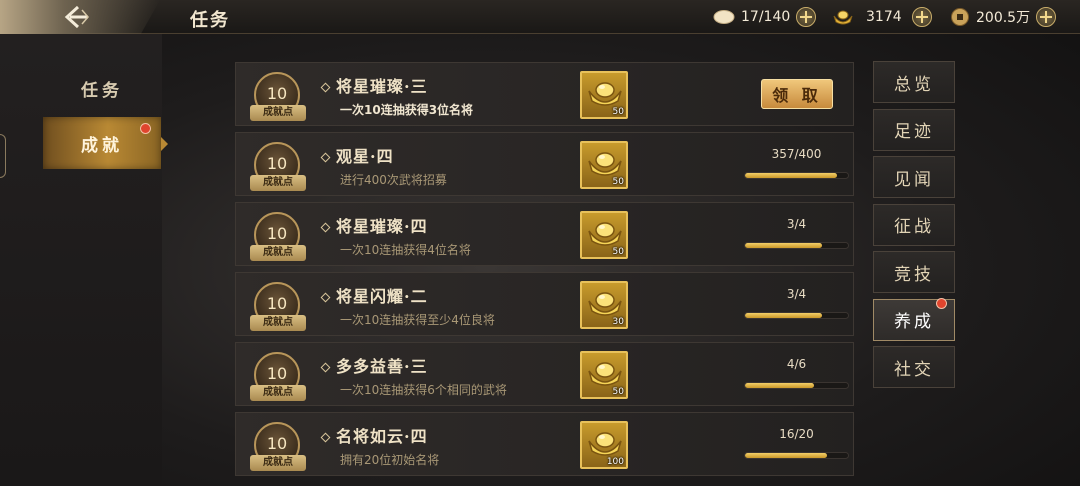 This screenshot has width=1080, height=486. I want to click on page-title: 任务, so click(210, 20).